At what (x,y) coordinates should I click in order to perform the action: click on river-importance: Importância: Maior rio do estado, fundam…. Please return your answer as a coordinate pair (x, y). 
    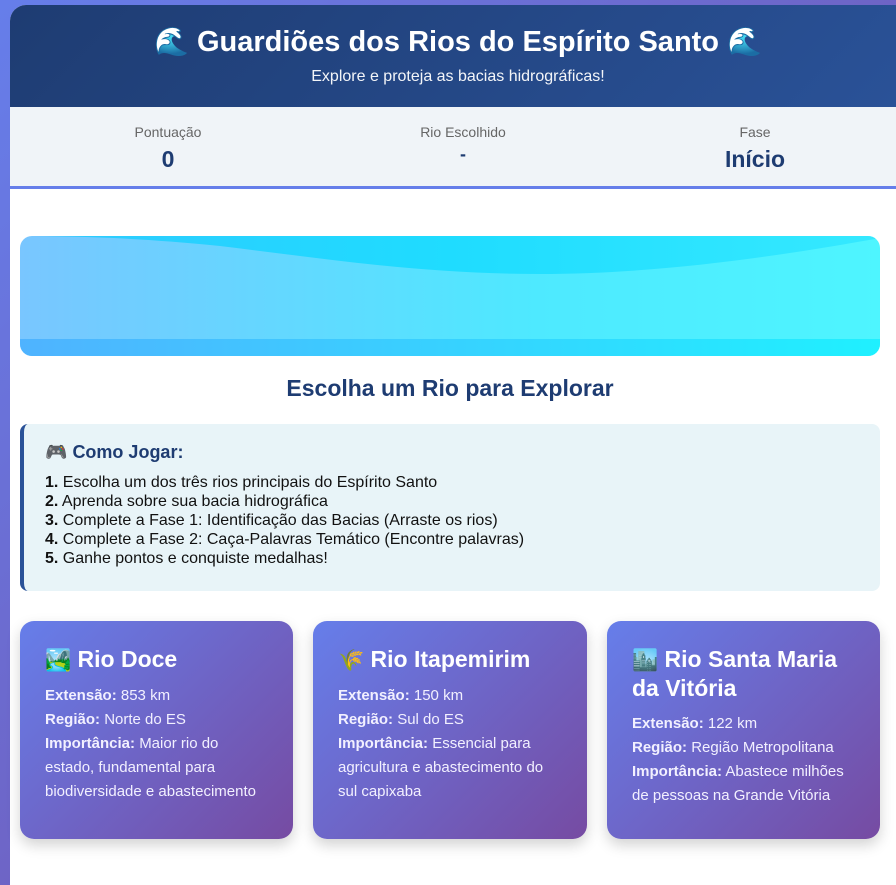
    Looking at the image, I should click on (156, 768).